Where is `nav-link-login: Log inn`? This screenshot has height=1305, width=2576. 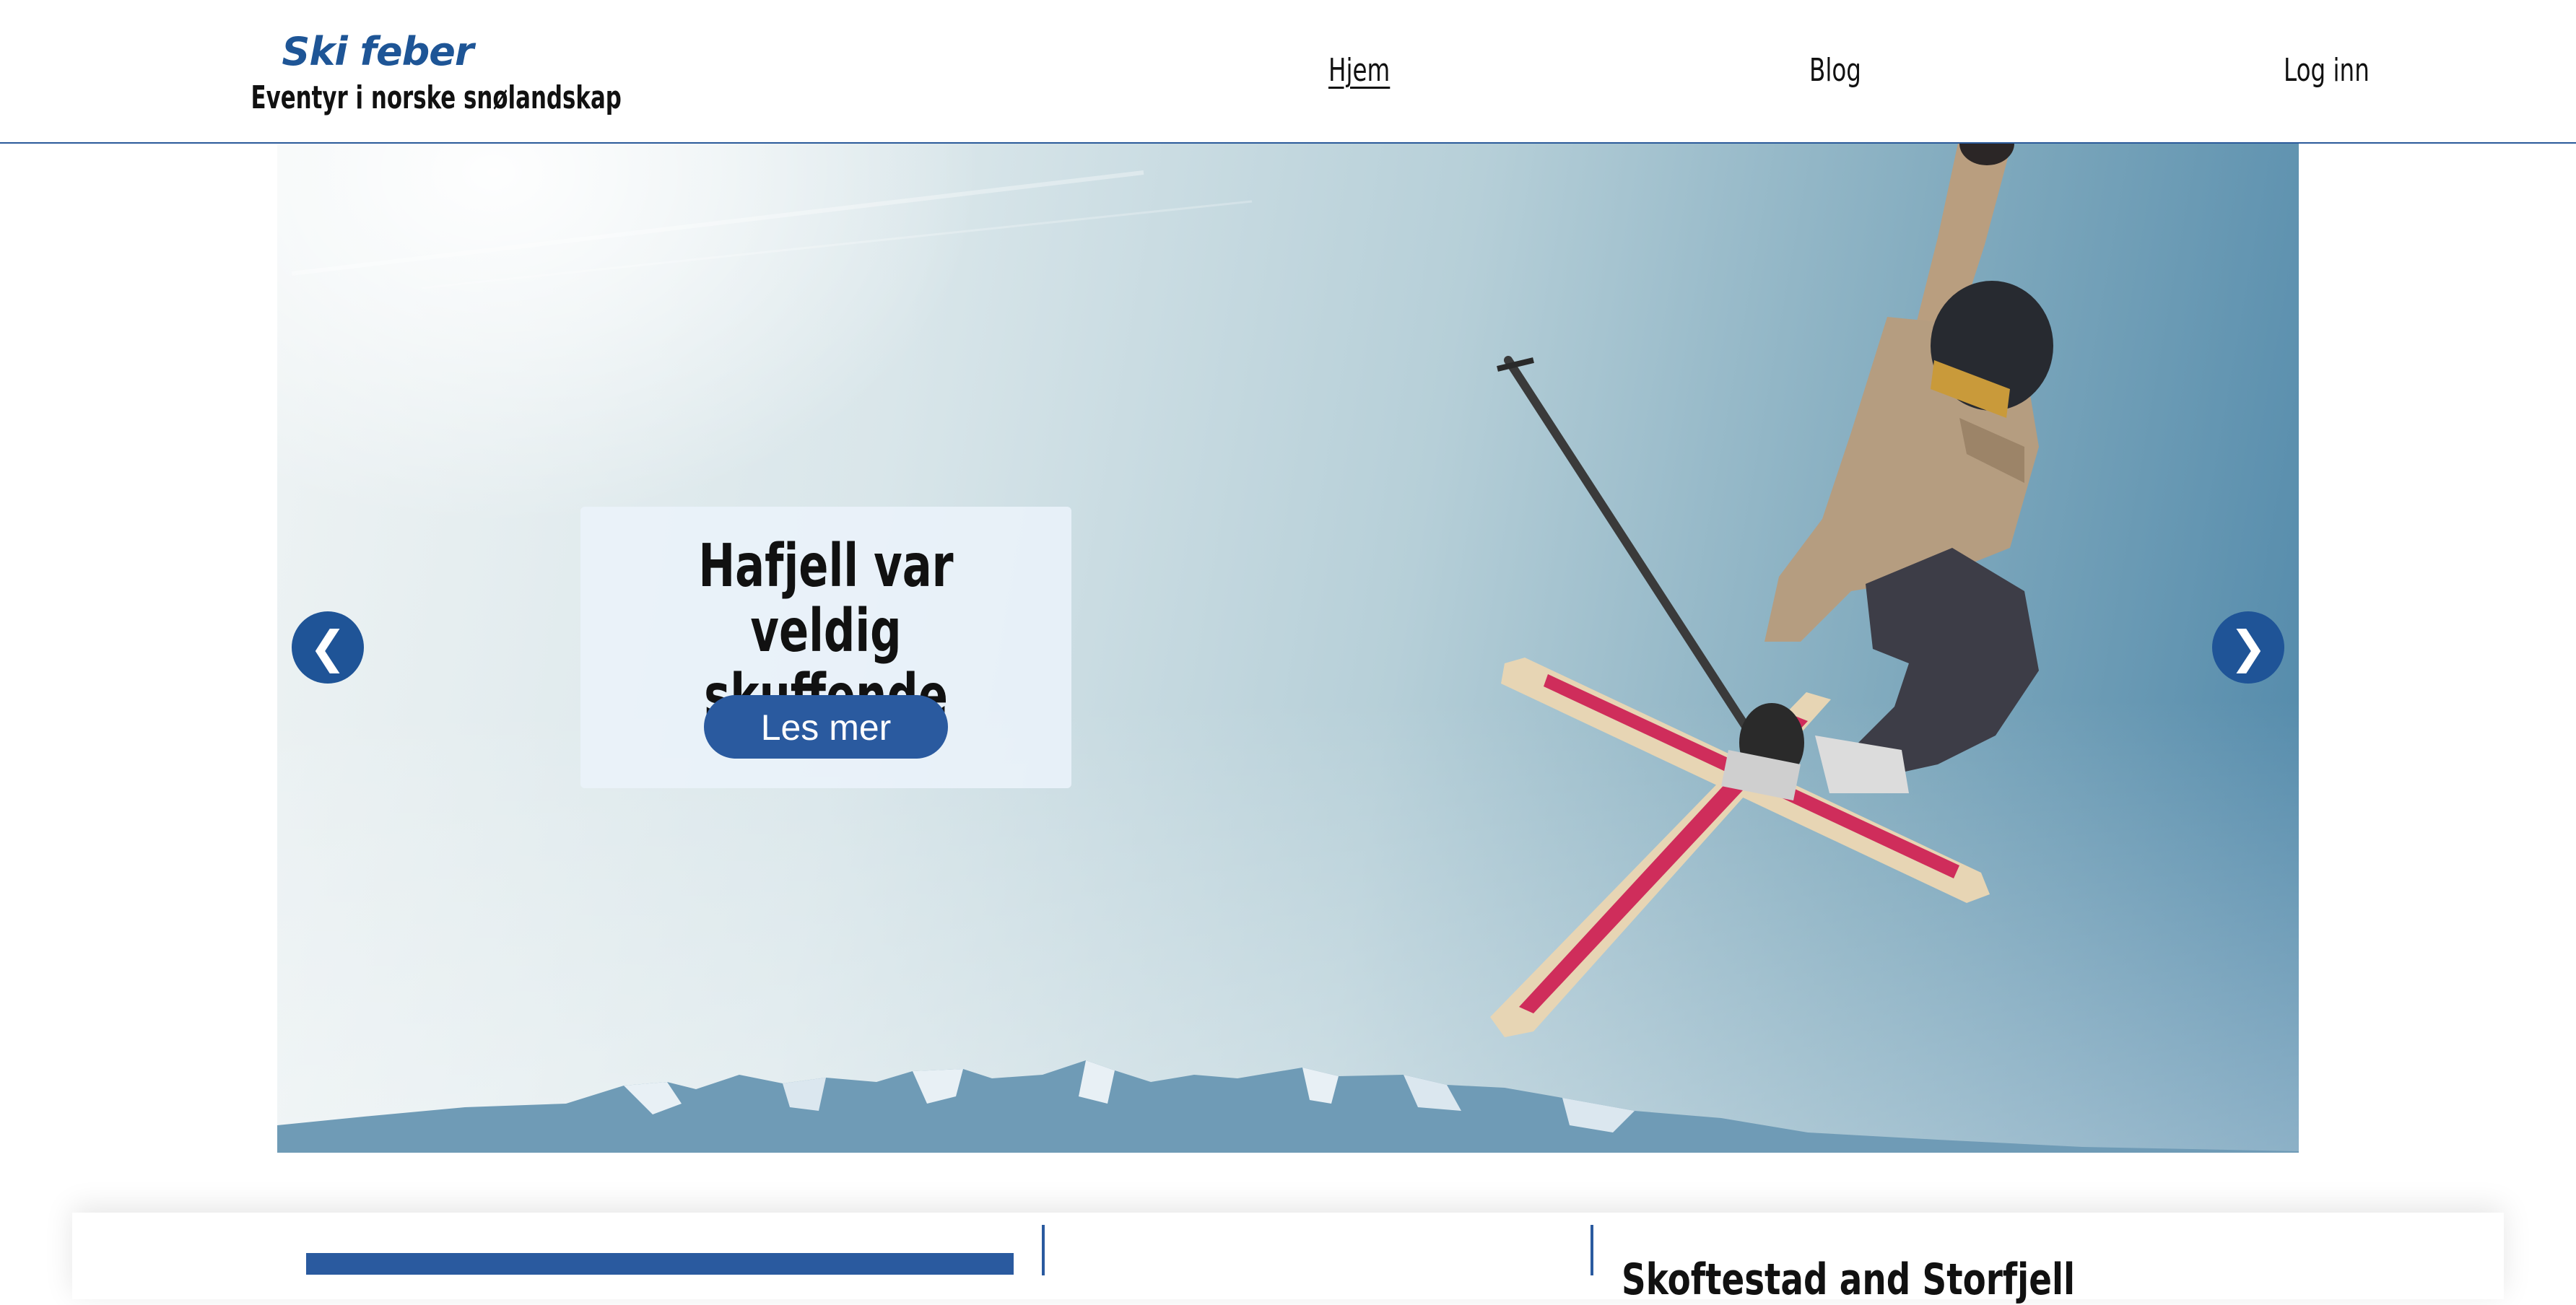
nav-link-login: Log inn is located at coordinates (2327, 70).